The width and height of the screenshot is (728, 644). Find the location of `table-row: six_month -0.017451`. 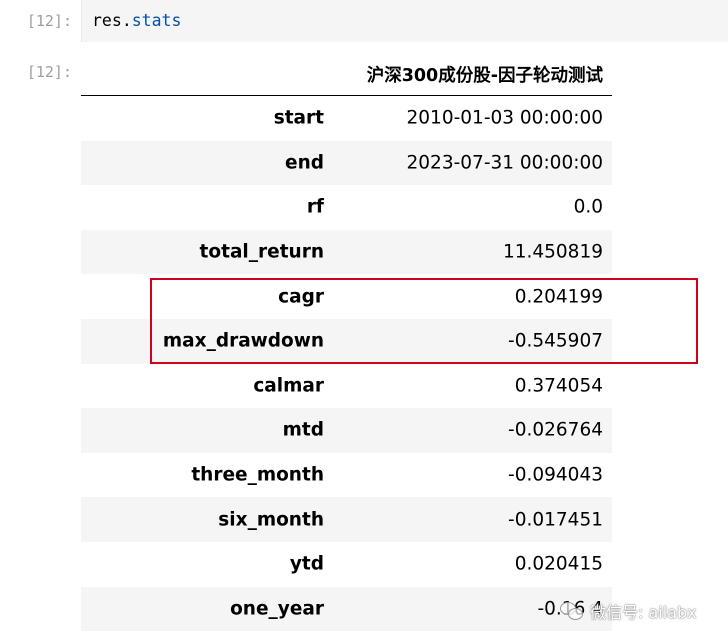

table-row: six_month -0.017451 is located at coordinates (346, 519).